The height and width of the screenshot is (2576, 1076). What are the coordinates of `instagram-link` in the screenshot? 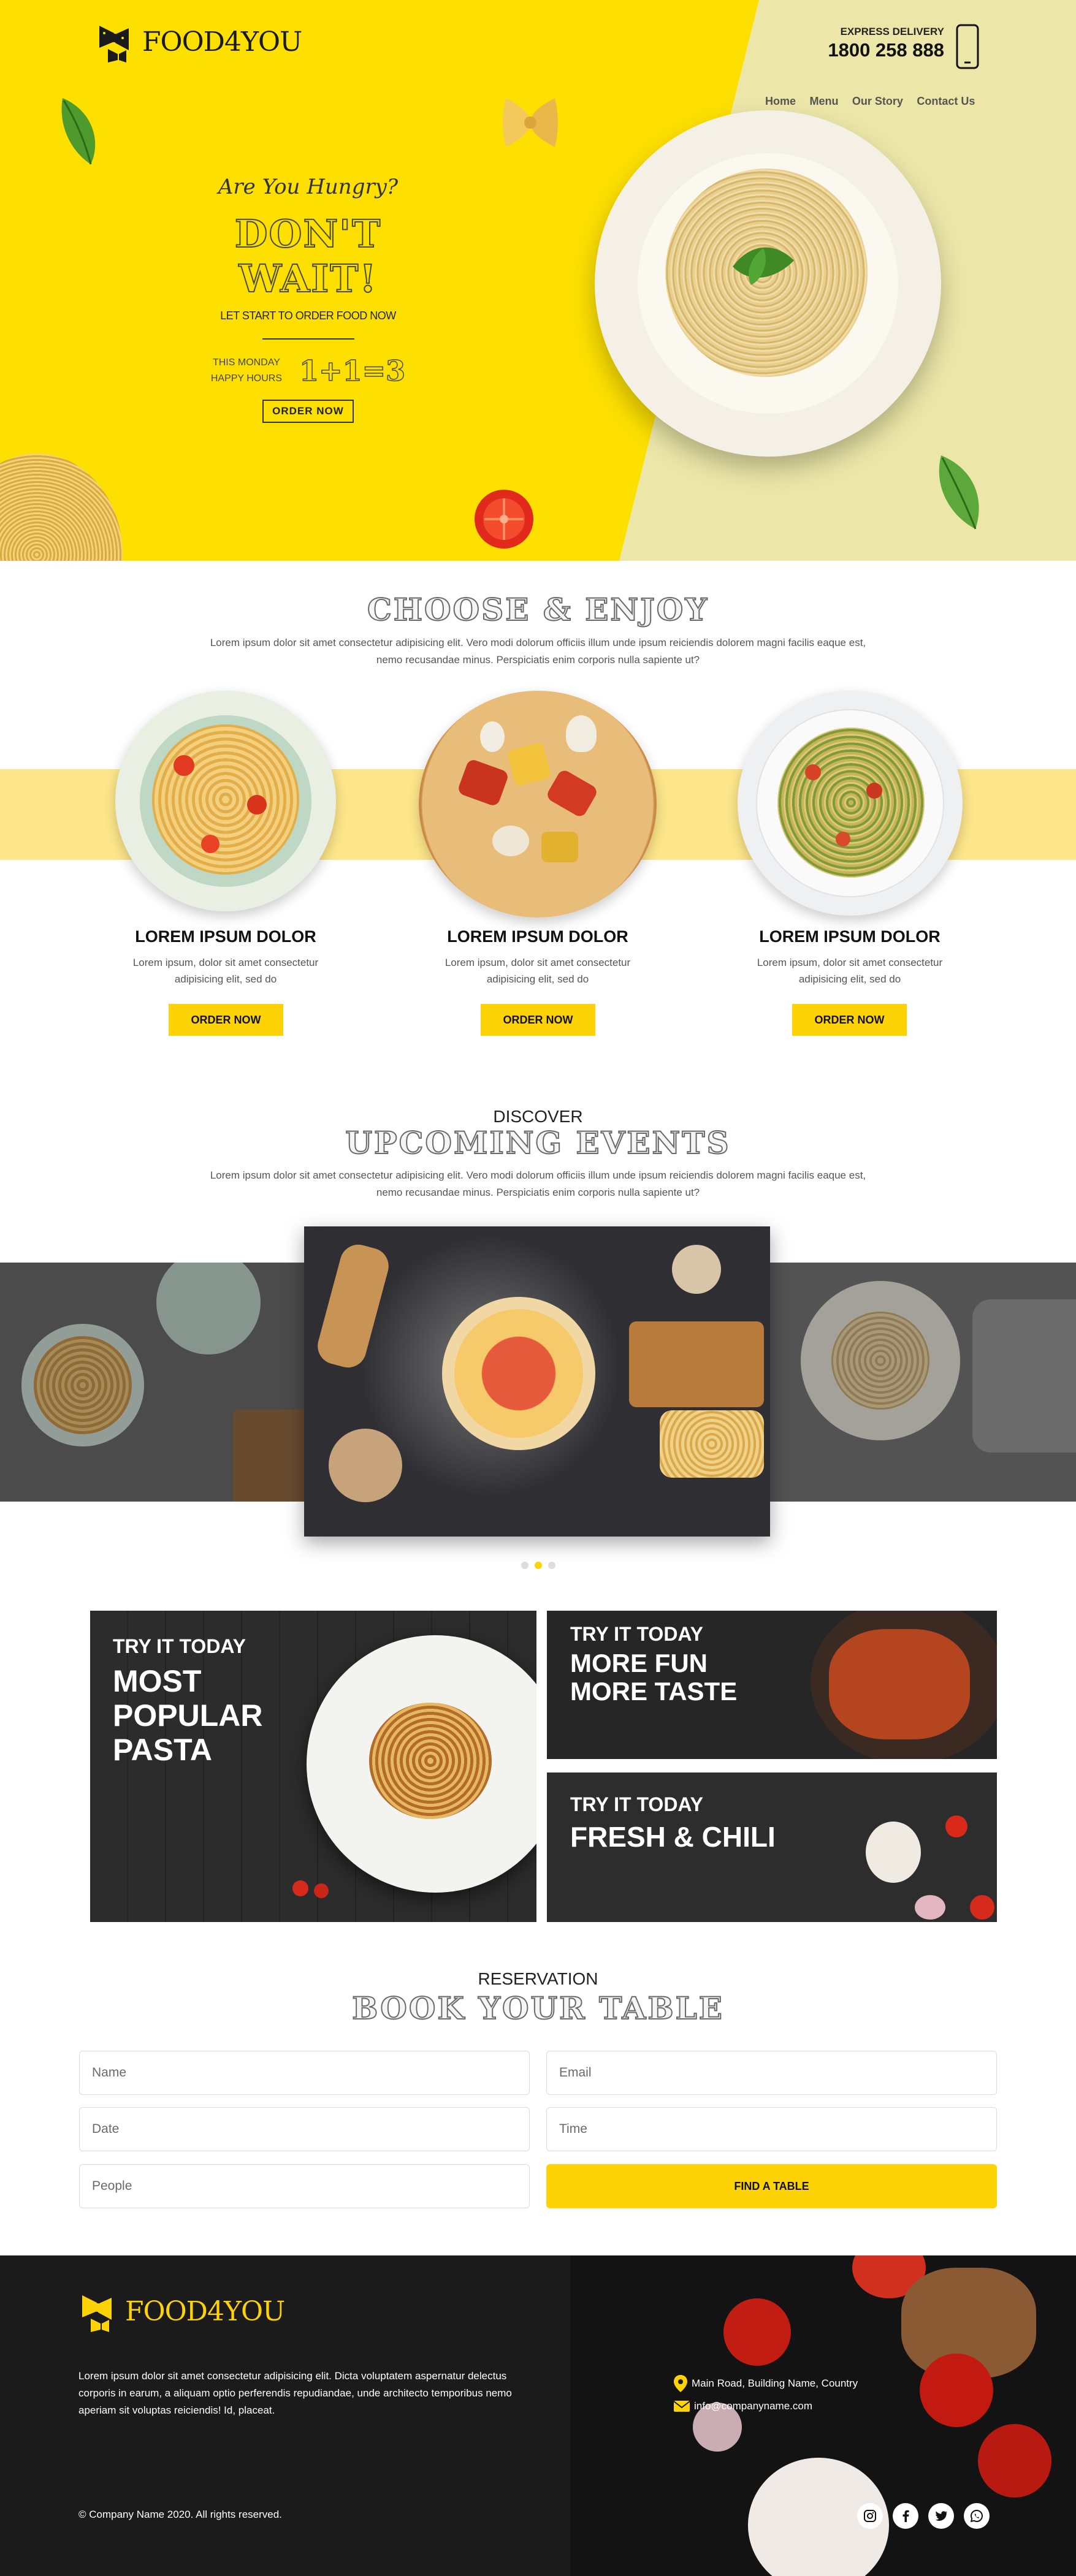 It's located at (870, 2516).